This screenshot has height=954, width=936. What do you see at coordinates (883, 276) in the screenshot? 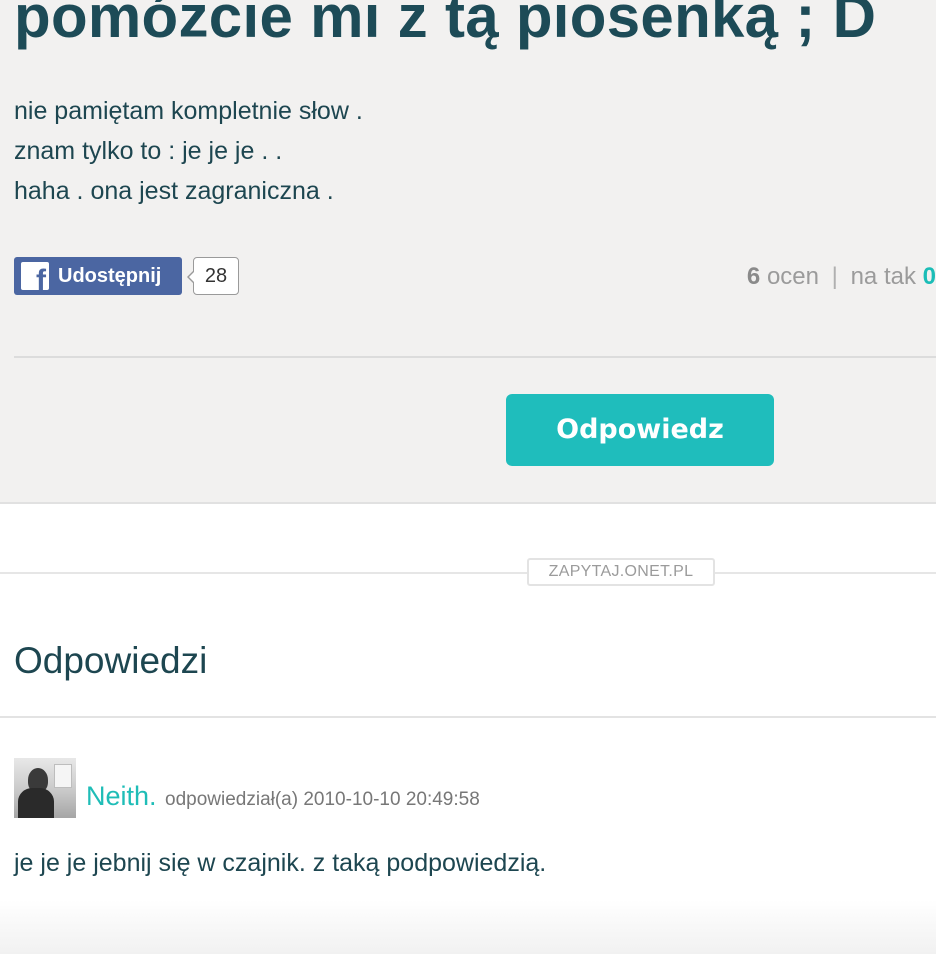
I see `ratings-yes-label: na tak` at bounding box center [883, 276].